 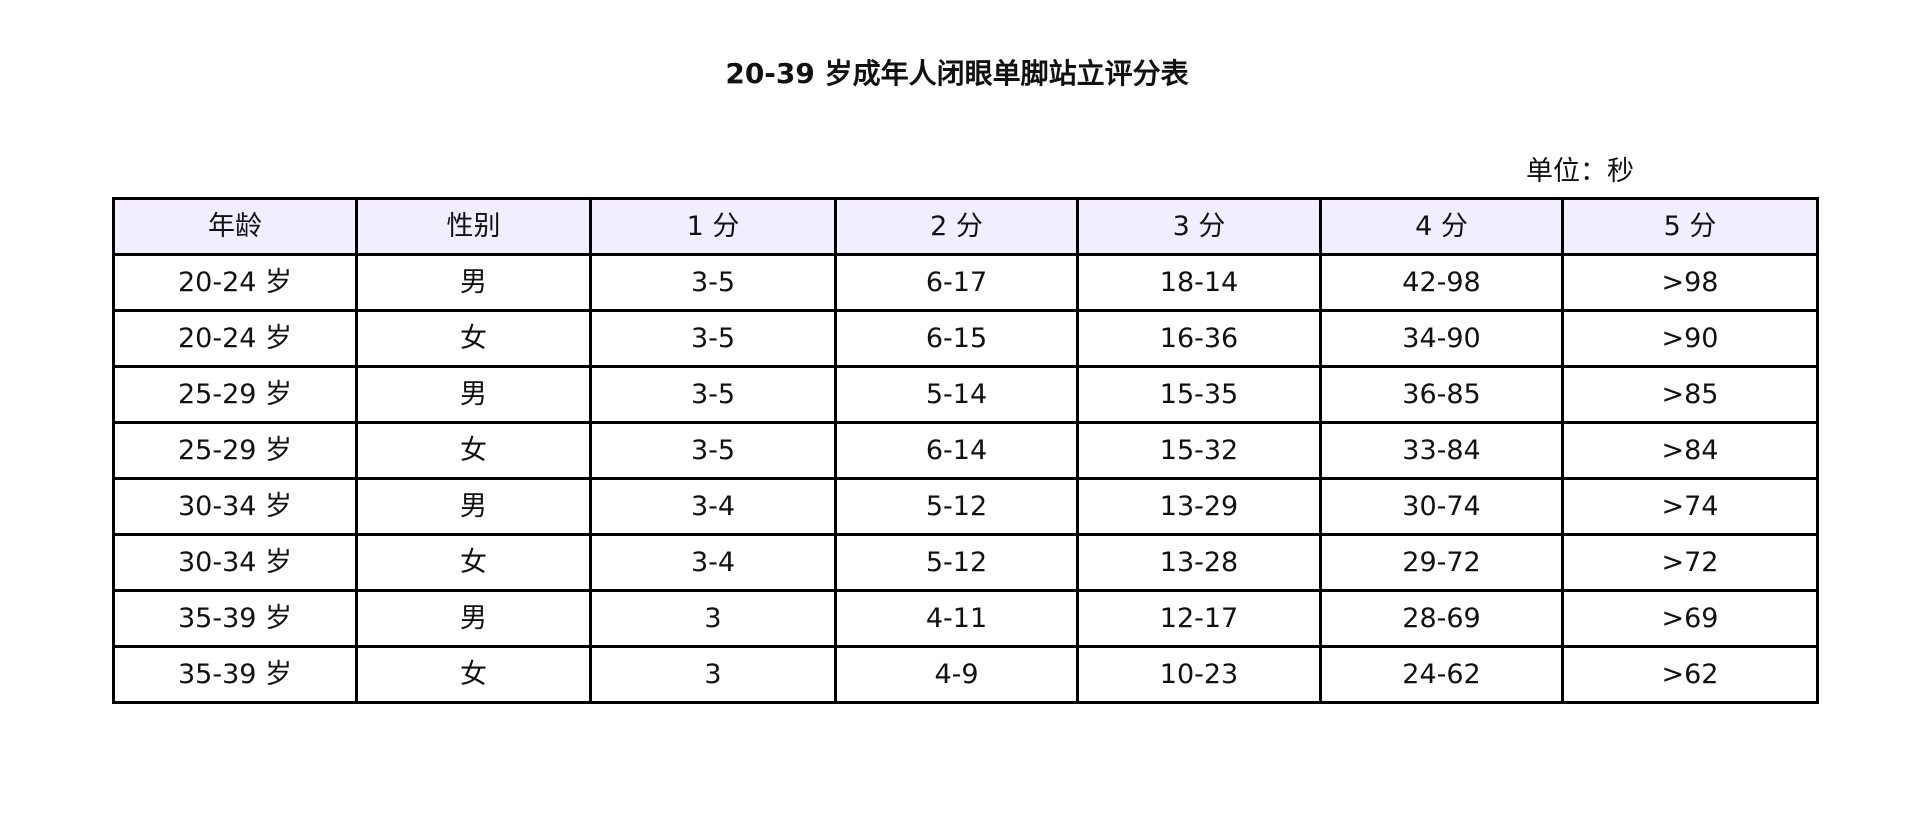 What do you see at coordinates (1199, 226) in the screenshot?
I see `header-score-3: 3 分` at bounding box center [1199, 226].